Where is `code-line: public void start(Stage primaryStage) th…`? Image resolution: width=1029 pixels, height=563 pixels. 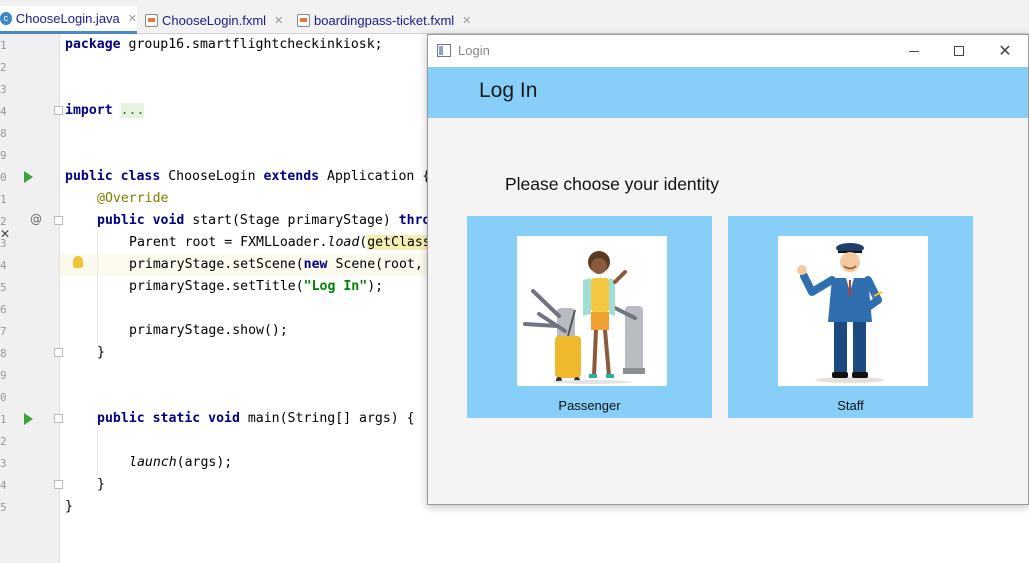 code-line: public void start(Stage primaryStage) th… is located at coordinates (263, 221).